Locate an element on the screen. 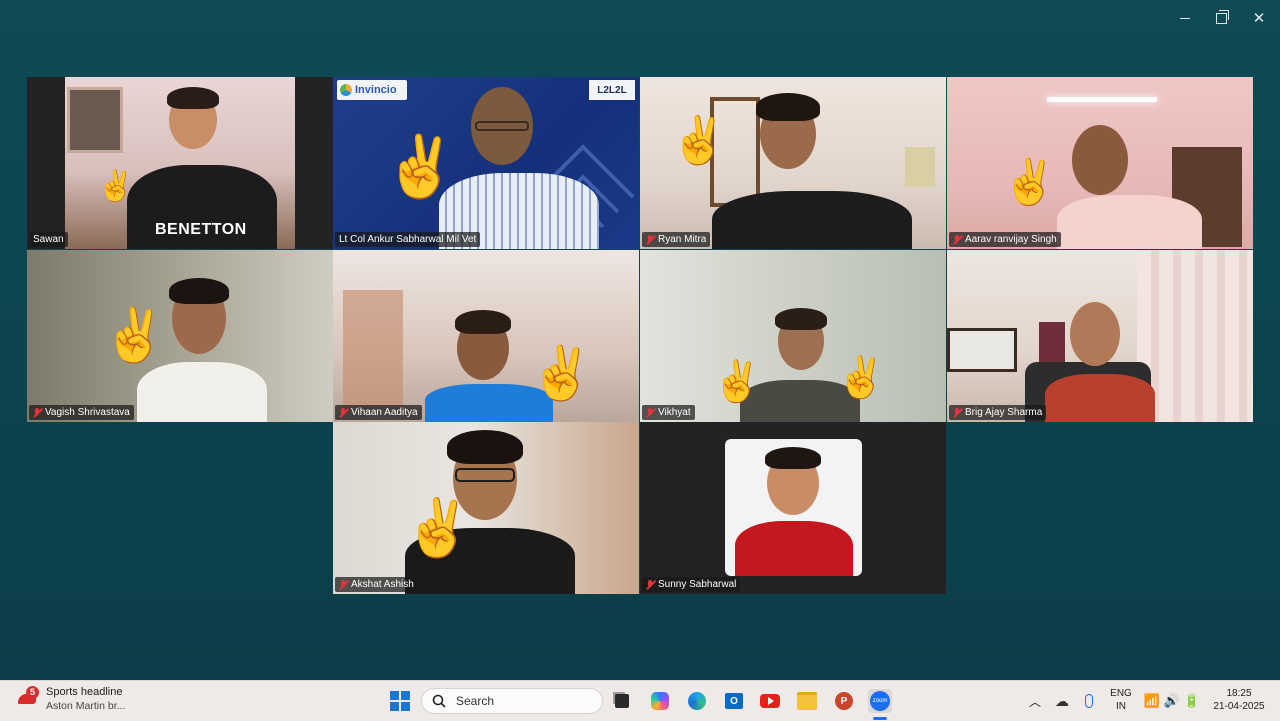  ceiling-light is located at coordinates (1102, 99).